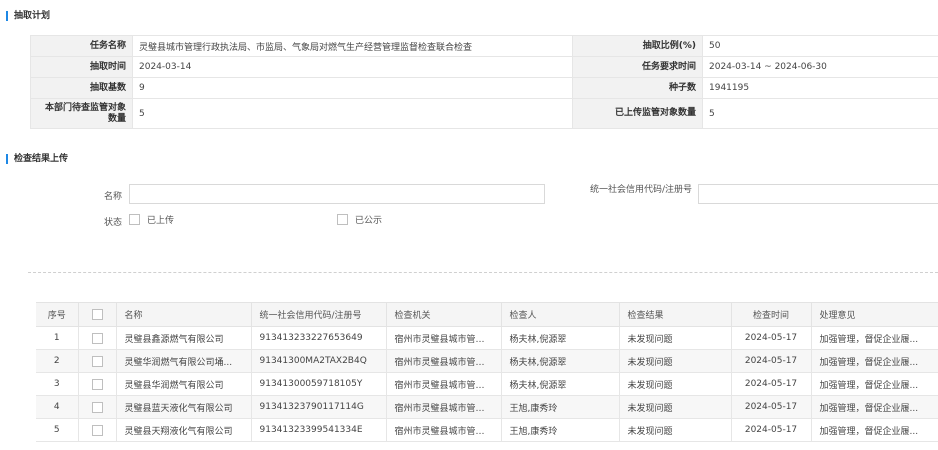 This screenshot has height=450, width=938. What do you see at coordinates (444, 315) in the screenshot?
I see `col-agency-header: 检查机关` at bounding box center [444, 315].